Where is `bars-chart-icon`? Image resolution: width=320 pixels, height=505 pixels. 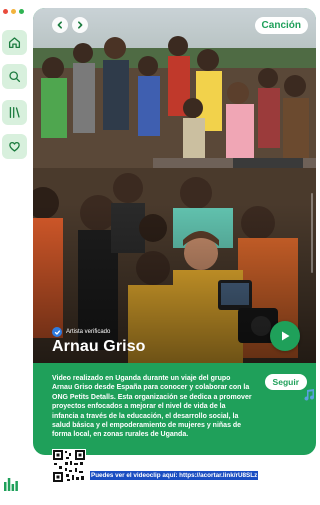
bars-chart-icon is located at coordinates (11, 484).